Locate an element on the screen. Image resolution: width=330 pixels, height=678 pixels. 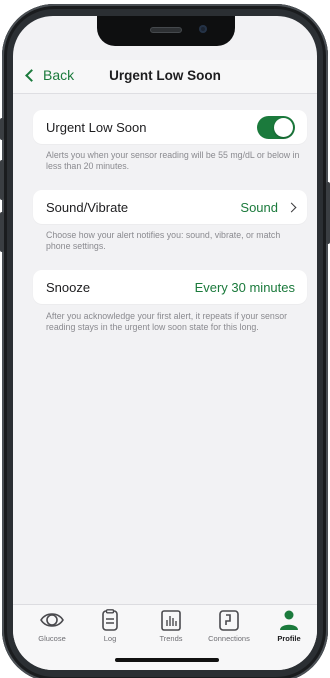
connections-icon is located at coordinates (229, 620).